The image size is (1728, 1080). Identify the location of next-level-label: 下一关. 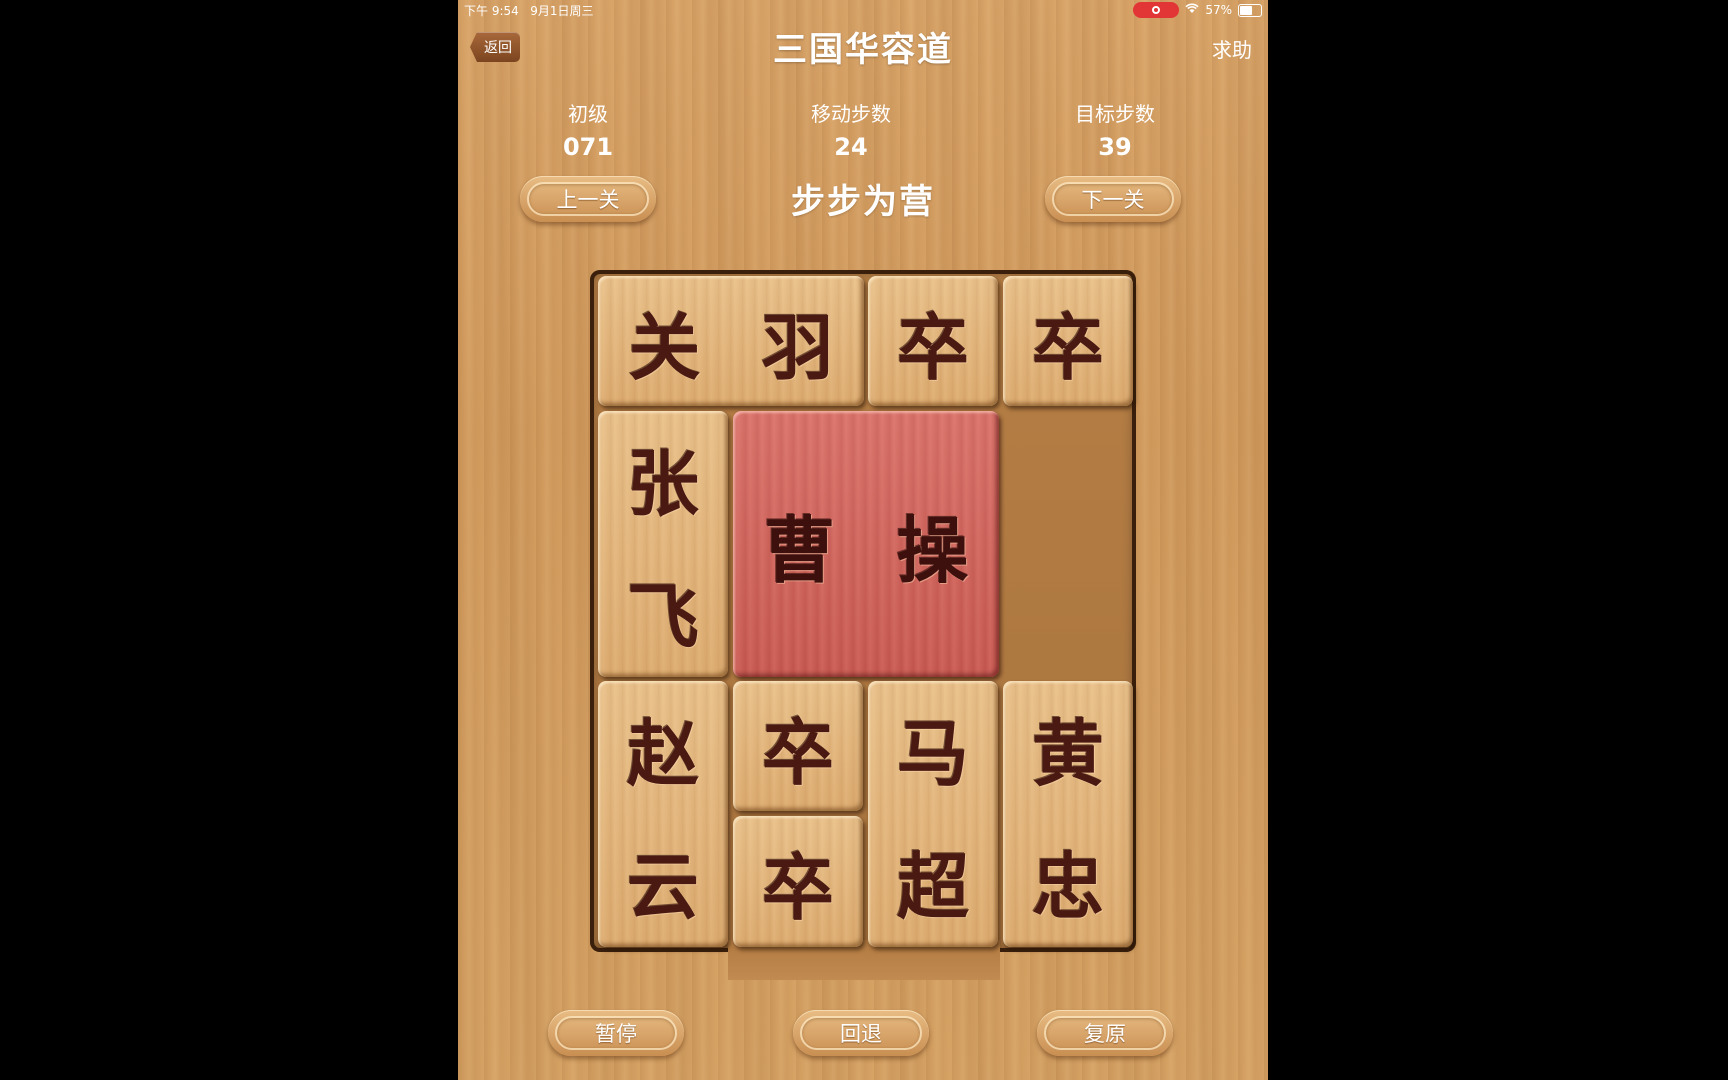
(1113, 200).